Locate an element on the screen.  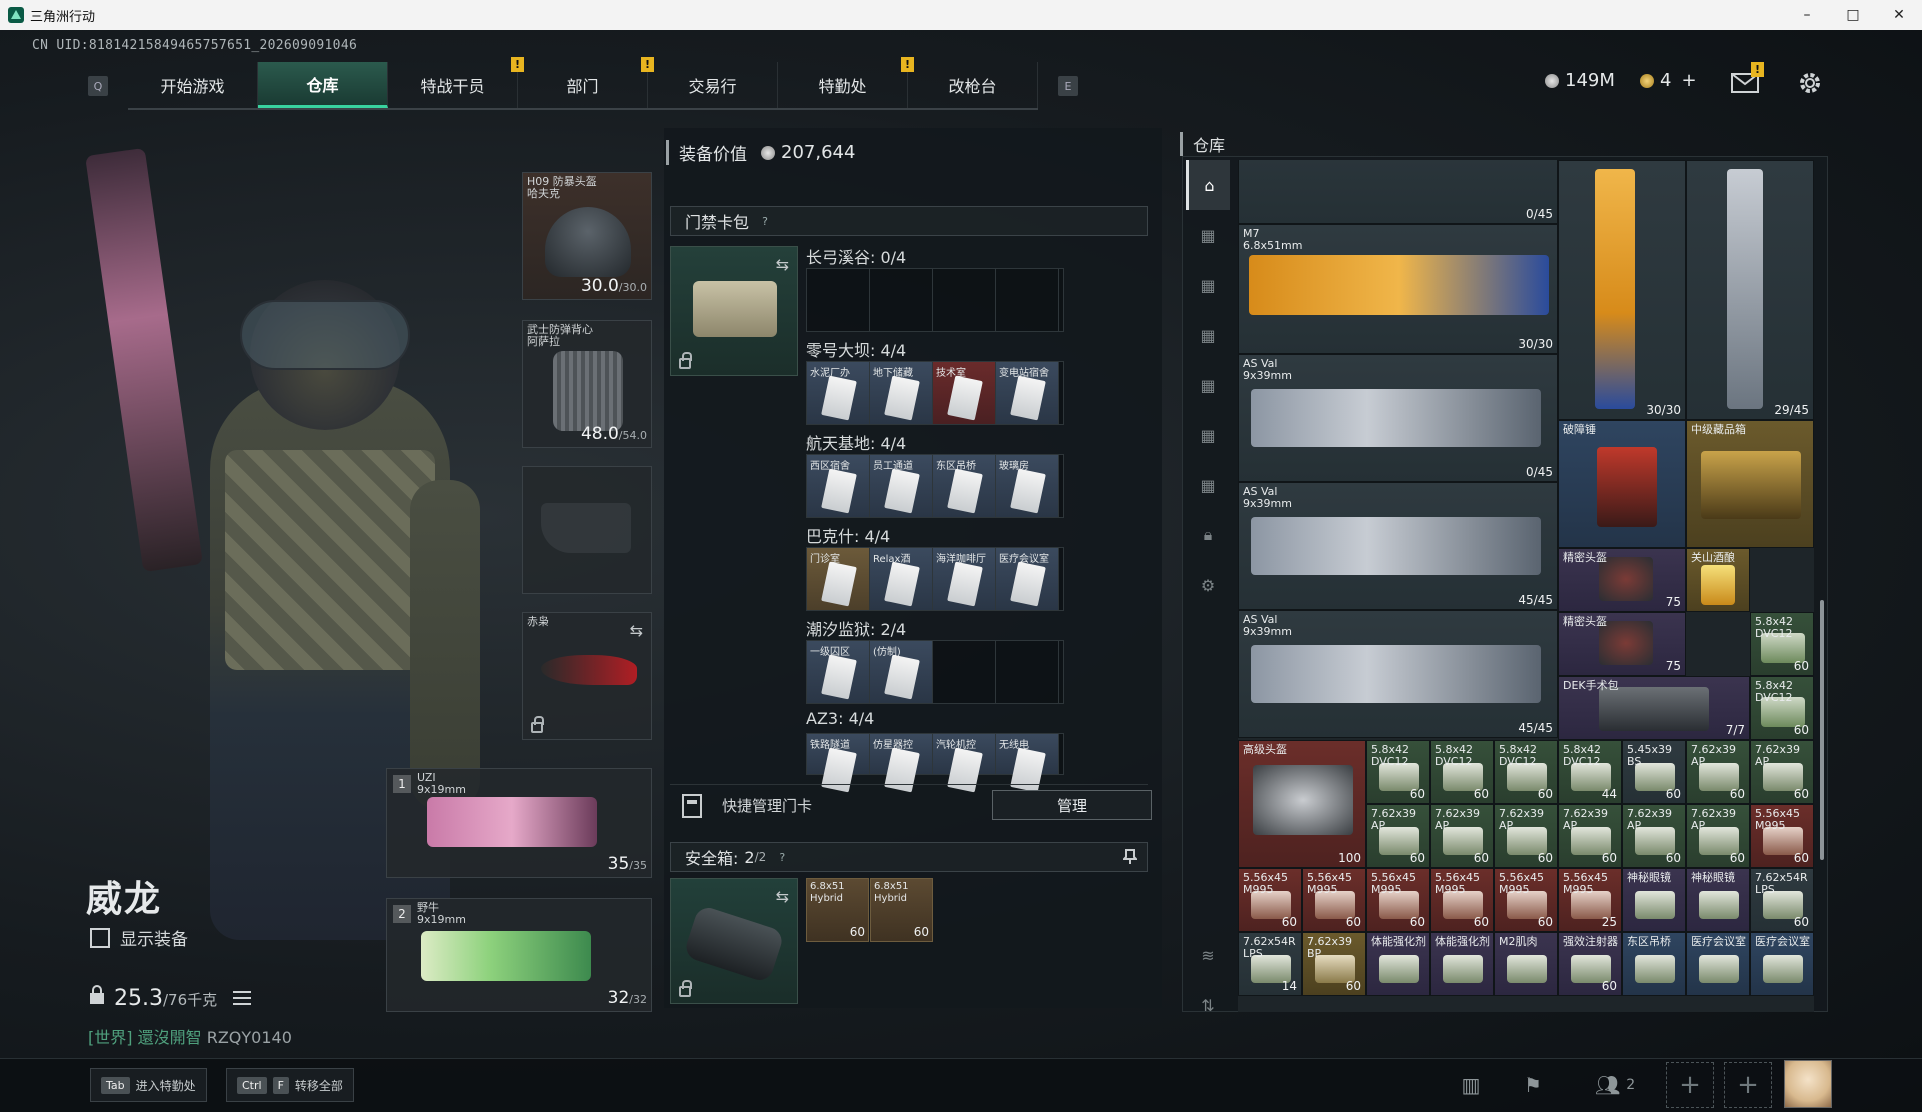
keycard-item: 东区吊桥 is located at coordinates (964, 486).